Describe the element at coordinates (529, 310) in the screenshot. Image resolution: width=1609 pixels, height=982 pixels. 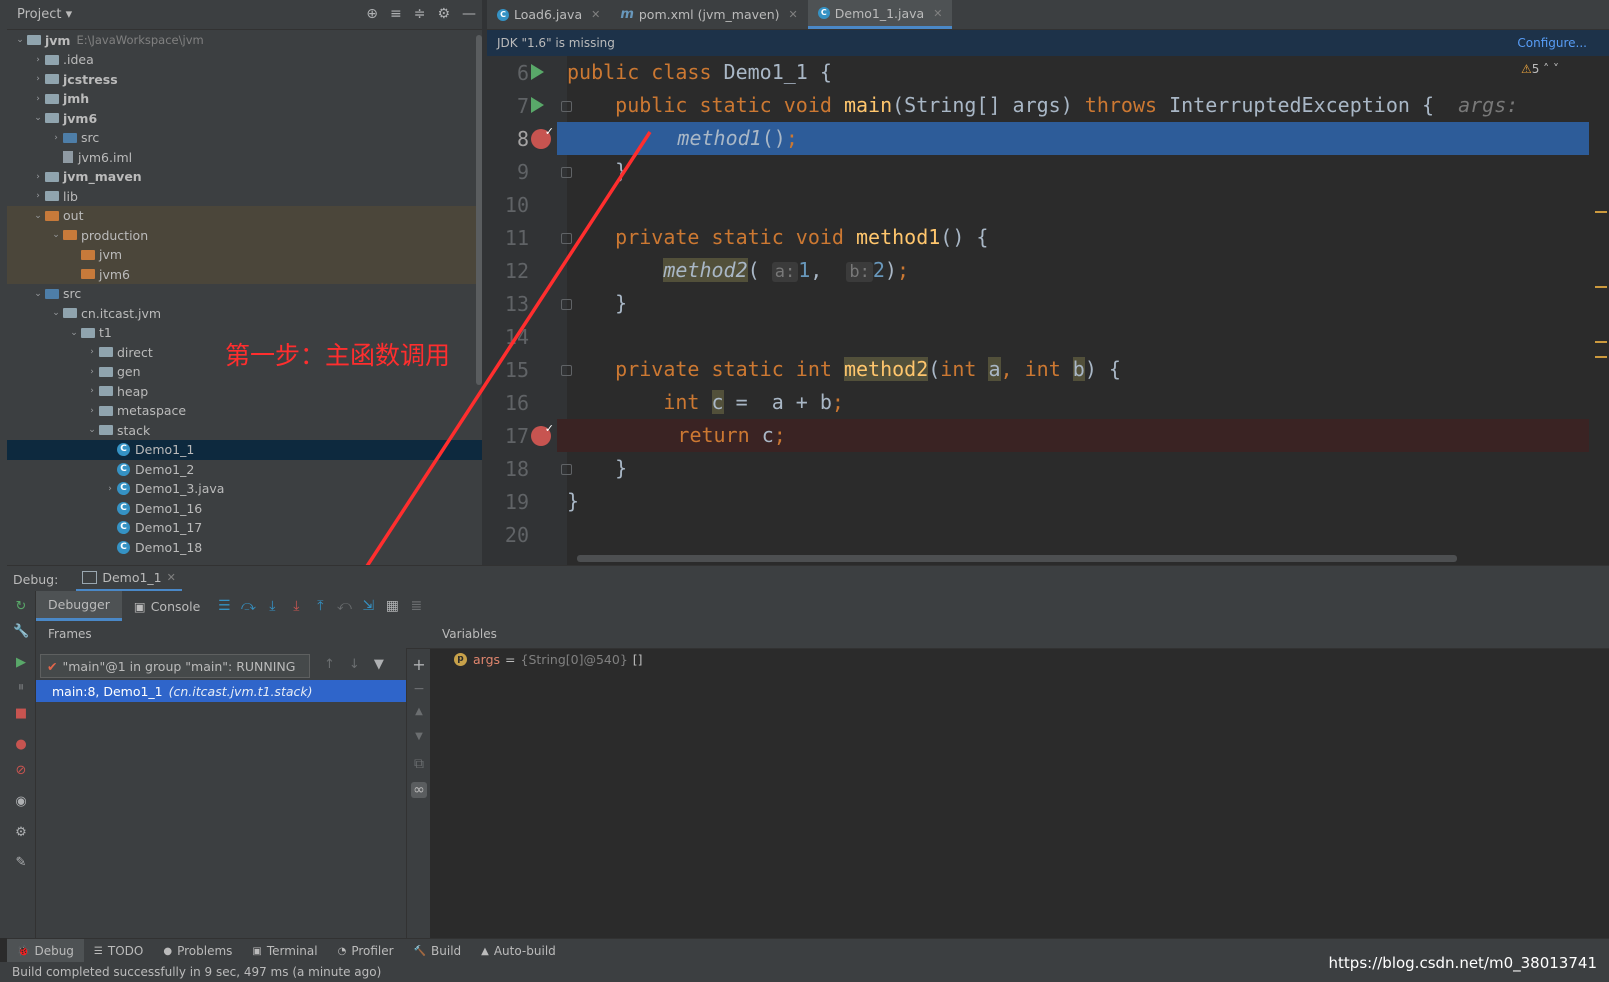
I see `gutter: 6 7 8 ✓ 9 10 11 12 13 14 15 16 17 ✓ 18 19 20` at that location.